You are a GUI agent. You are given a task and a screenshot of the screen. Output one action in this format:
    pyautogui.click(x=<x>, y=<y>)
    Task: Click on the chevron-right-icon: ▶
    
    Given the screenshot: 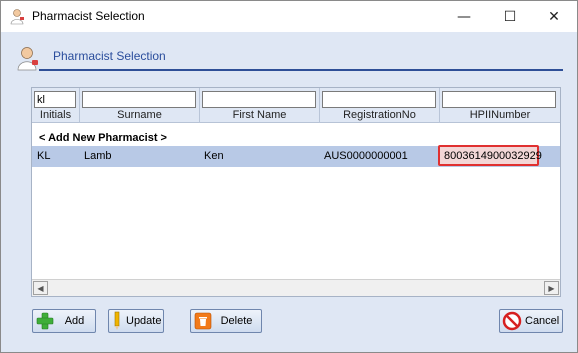 What is the action you would take?
    pyautogui.click(x=551, y=288)
    